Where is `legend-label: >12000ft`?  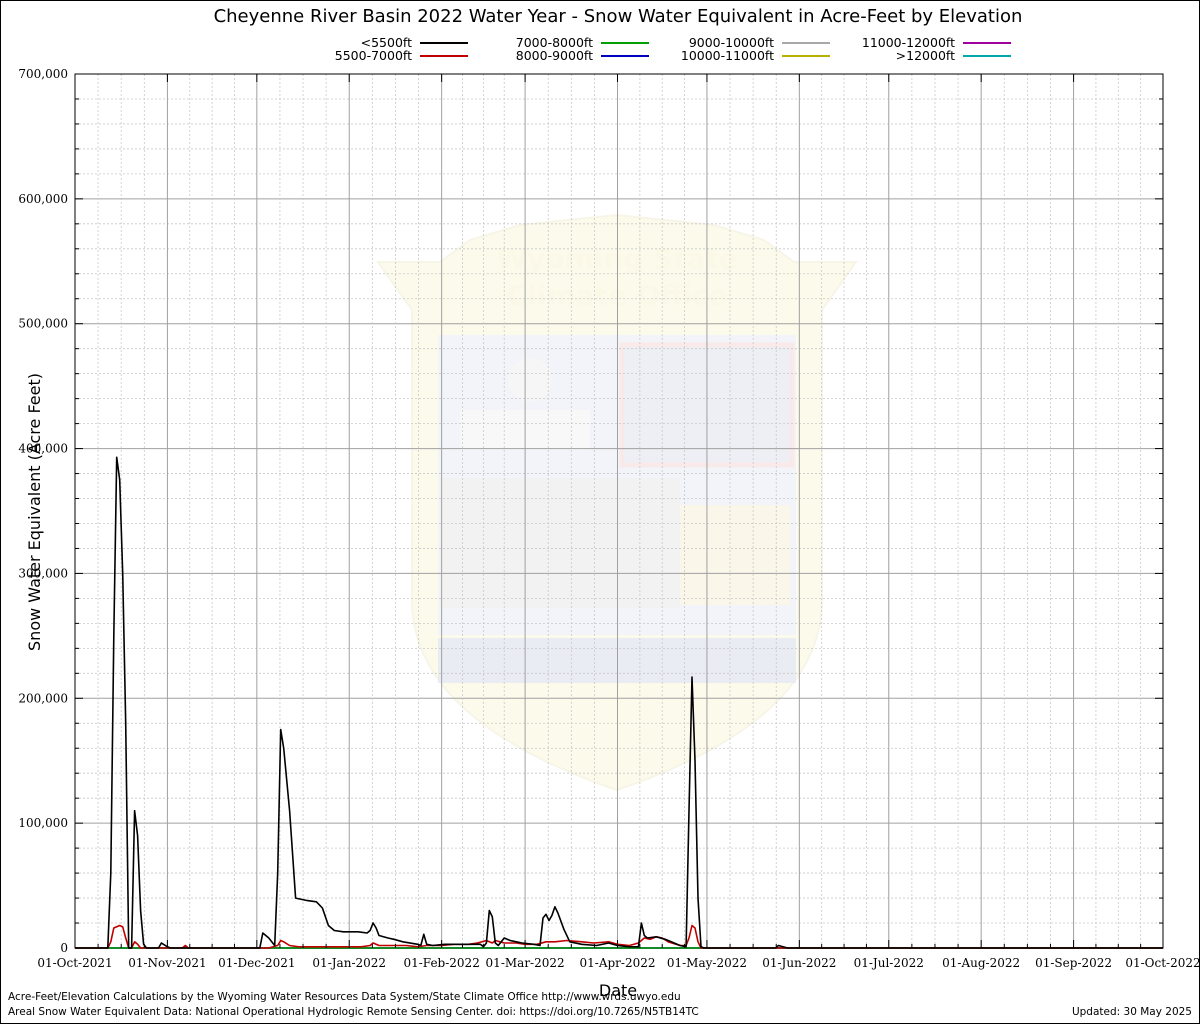 legend-label: >12000ft is located at coordinates (925, 55).